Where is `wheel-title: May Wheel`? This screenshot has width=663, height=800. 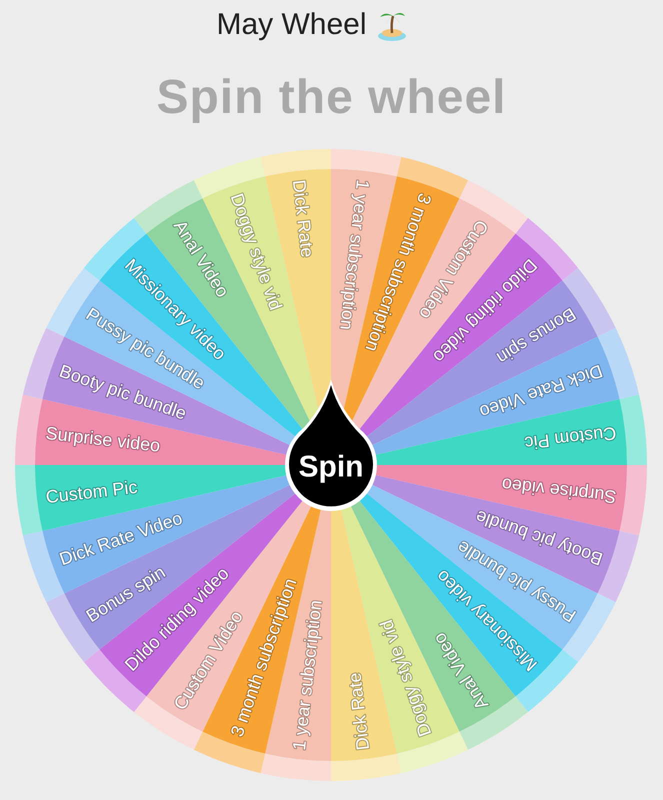
wheel-title: May Wheel is located at coordinates (291, 25).